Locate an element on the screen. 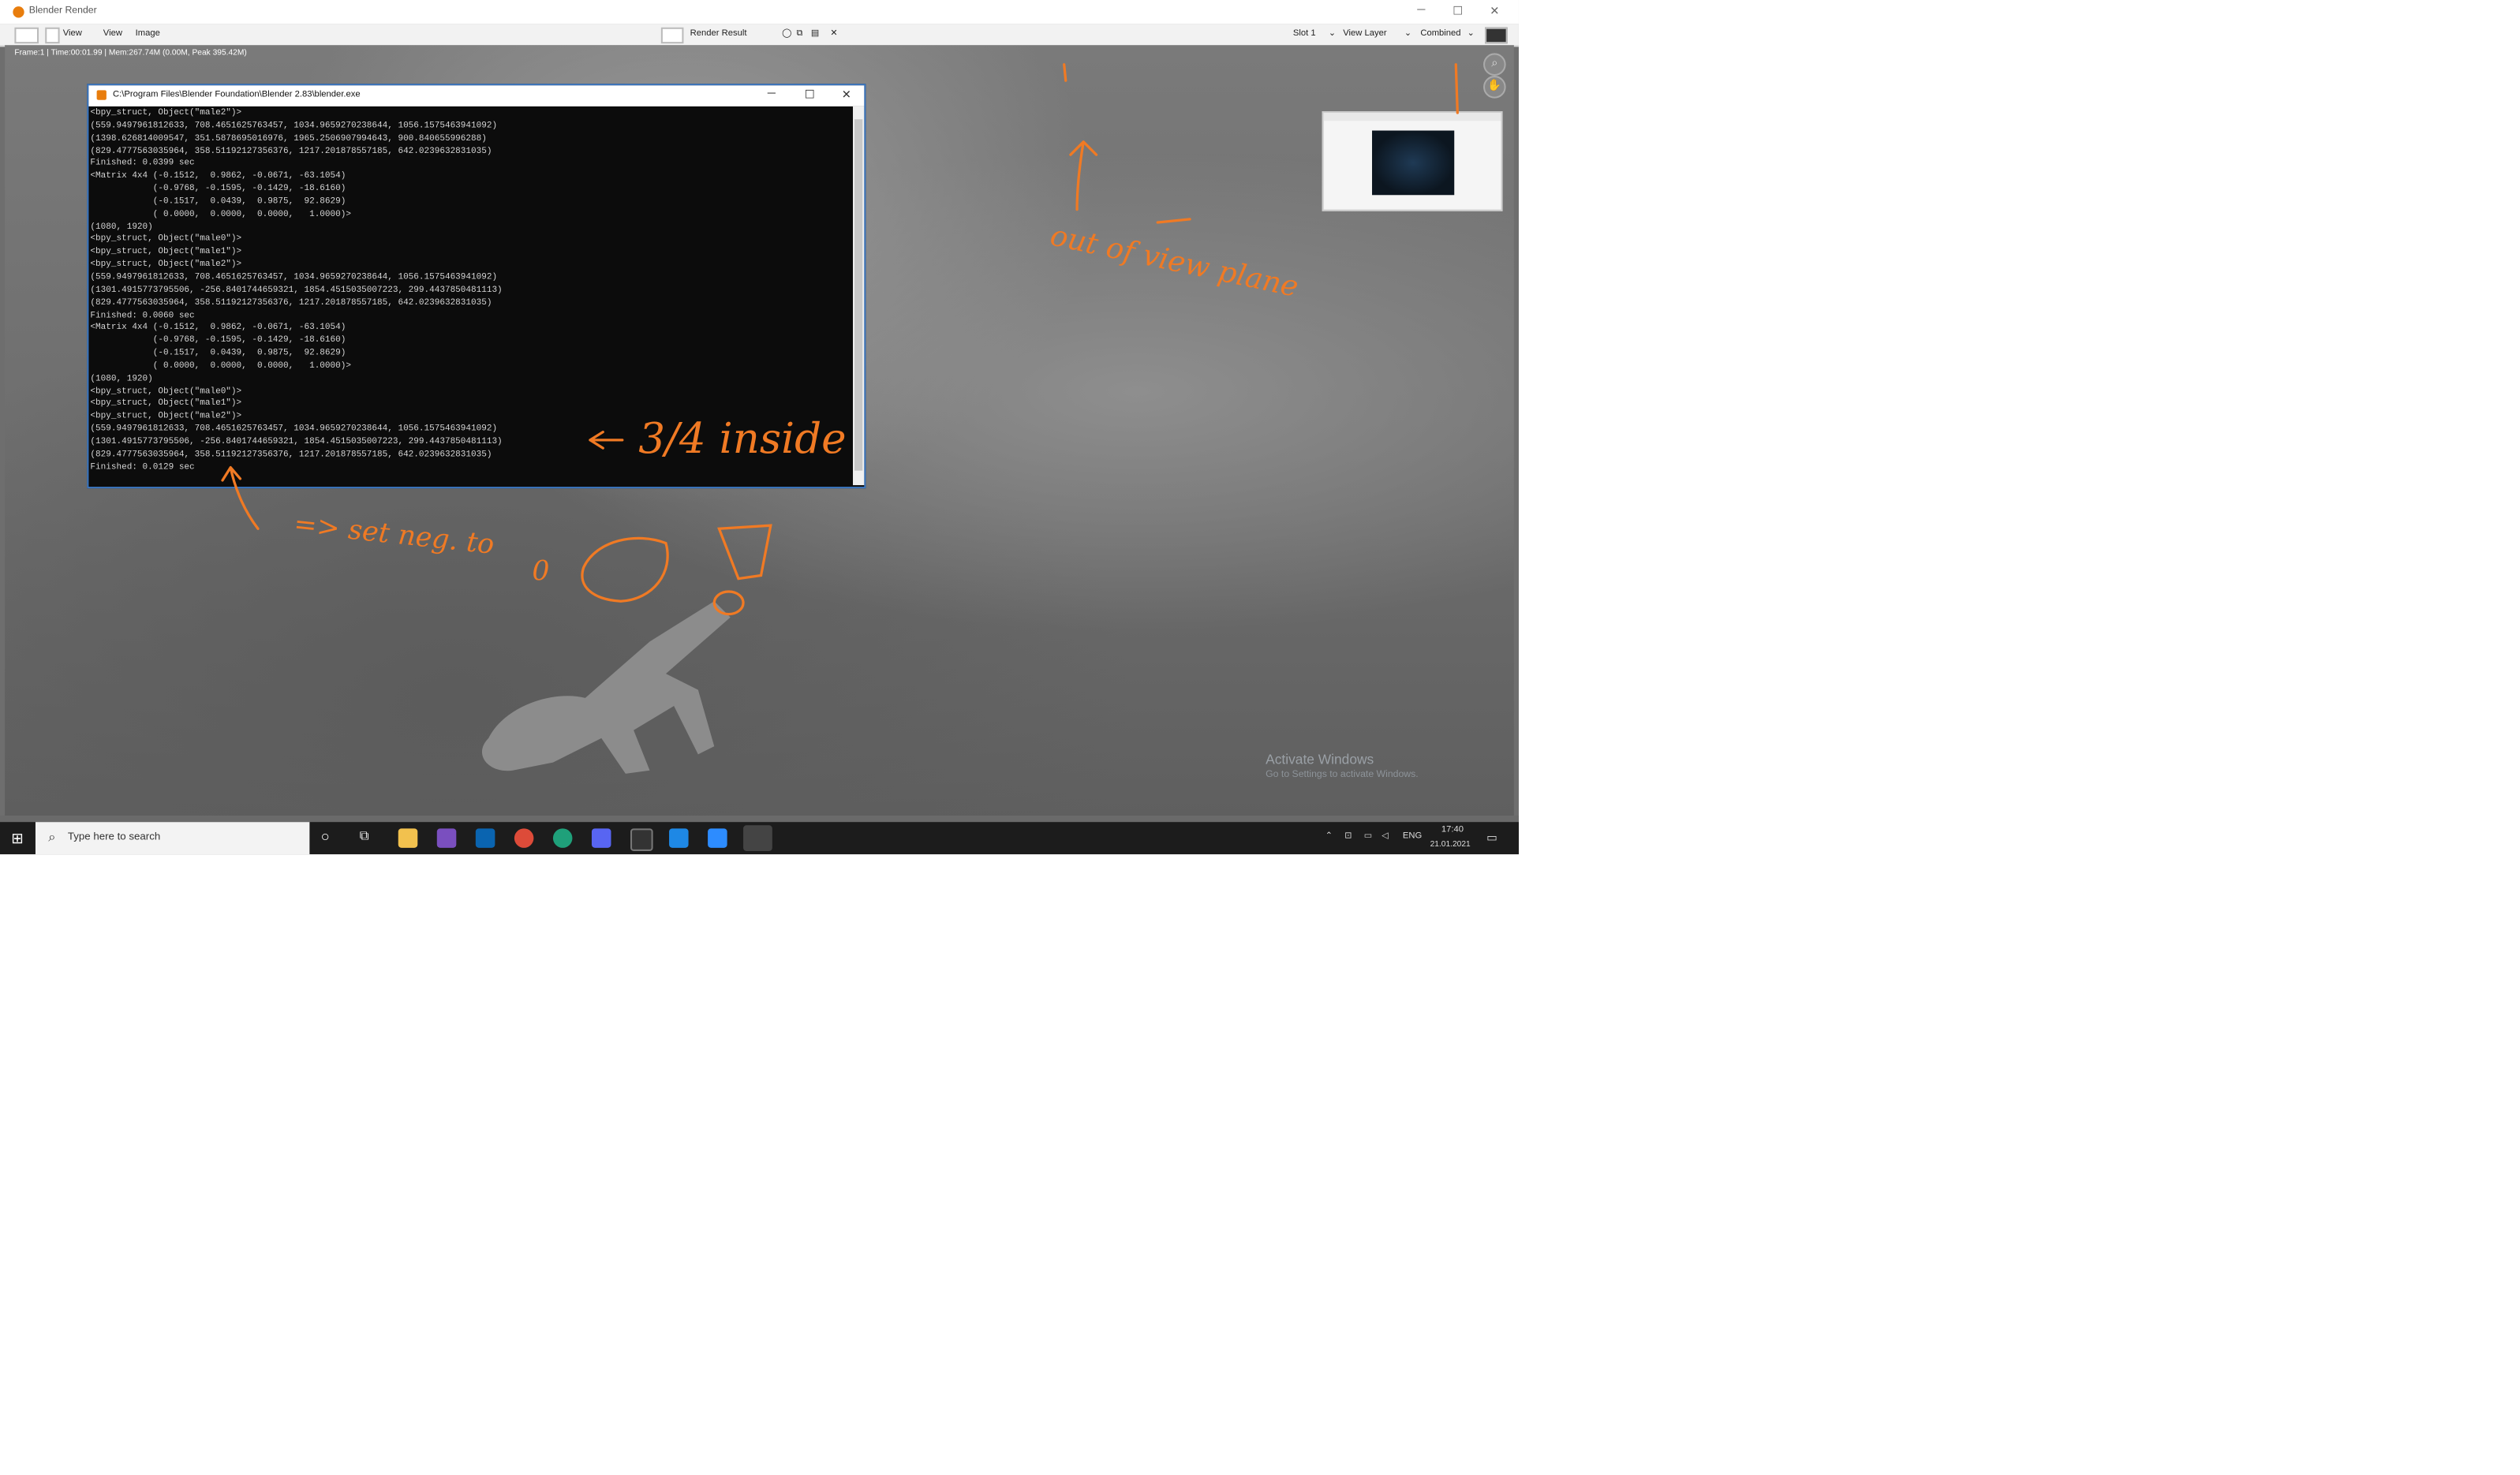 The width and height of the screenshot is (2520, 1475). blender-taskbar-icon is located at coordinates (757, 838).